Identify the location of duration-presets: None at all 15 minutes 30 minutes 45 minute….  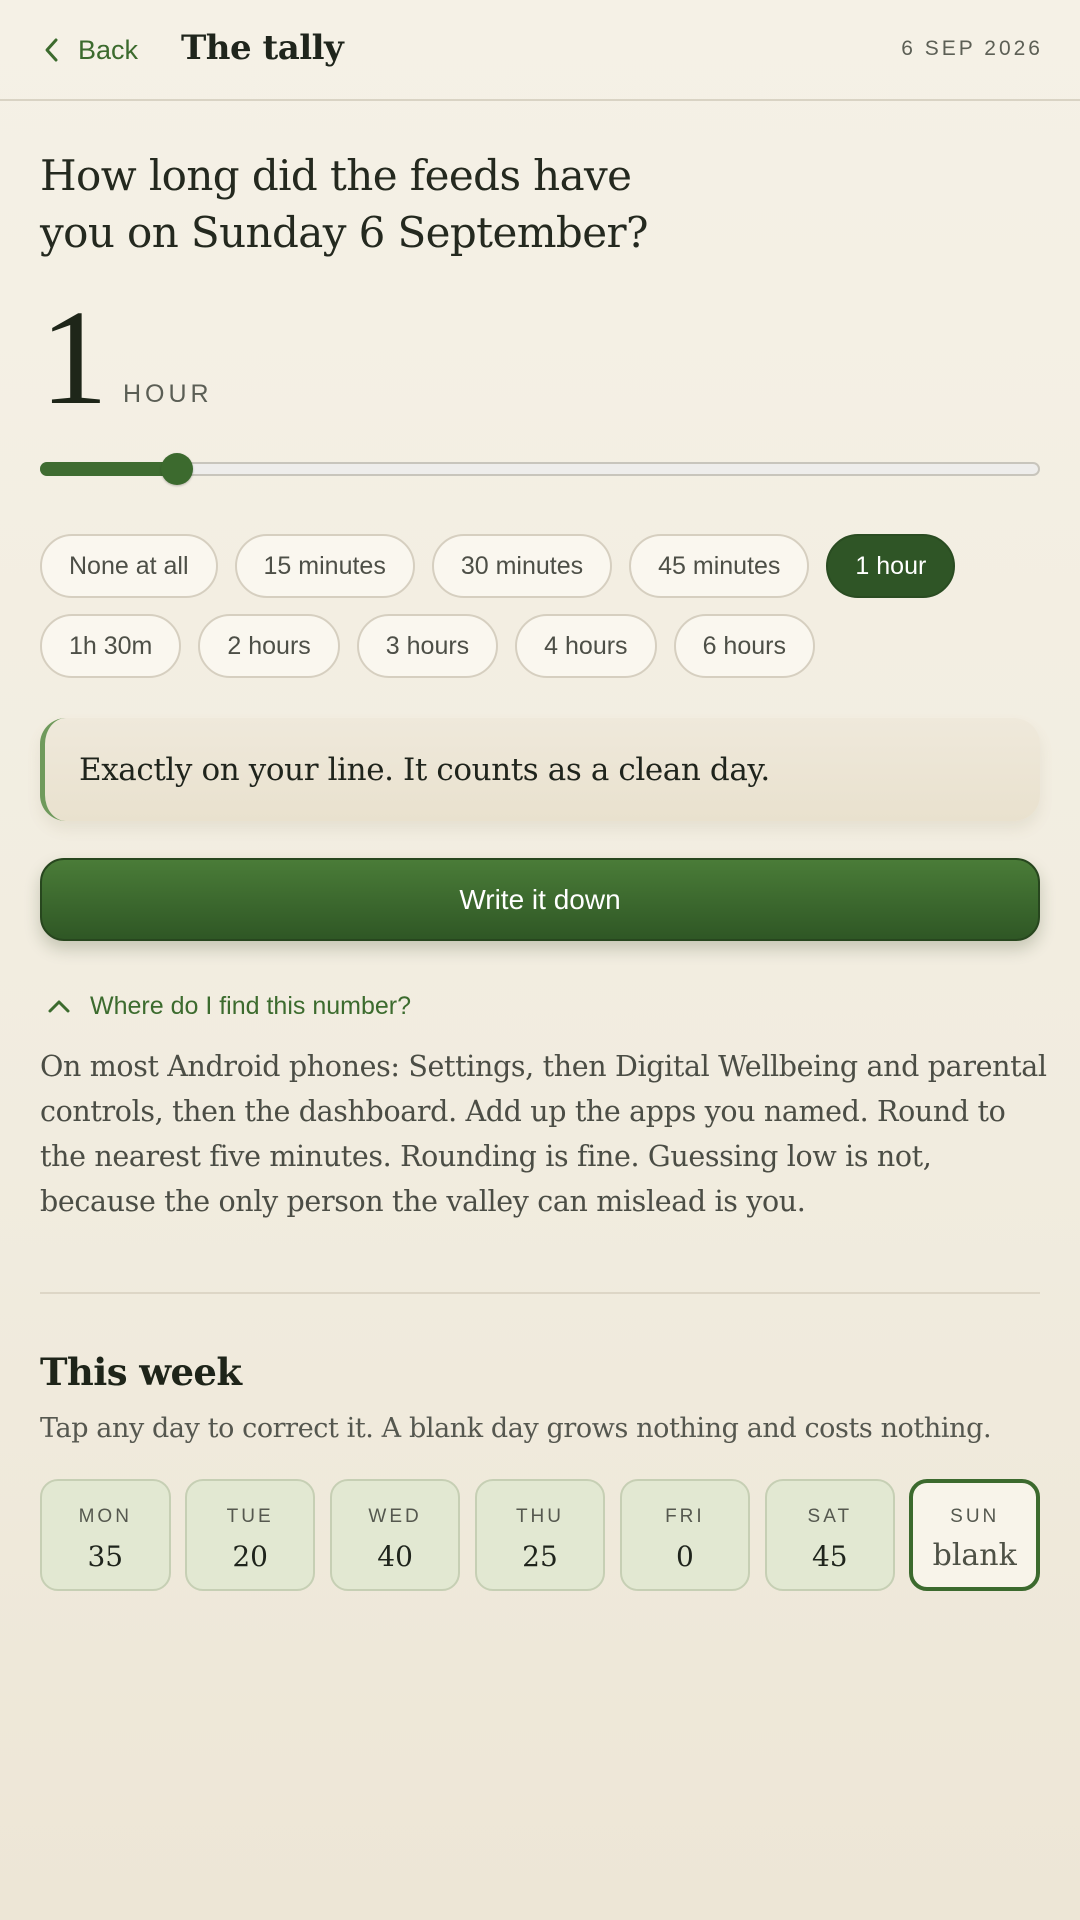
(545, 606).